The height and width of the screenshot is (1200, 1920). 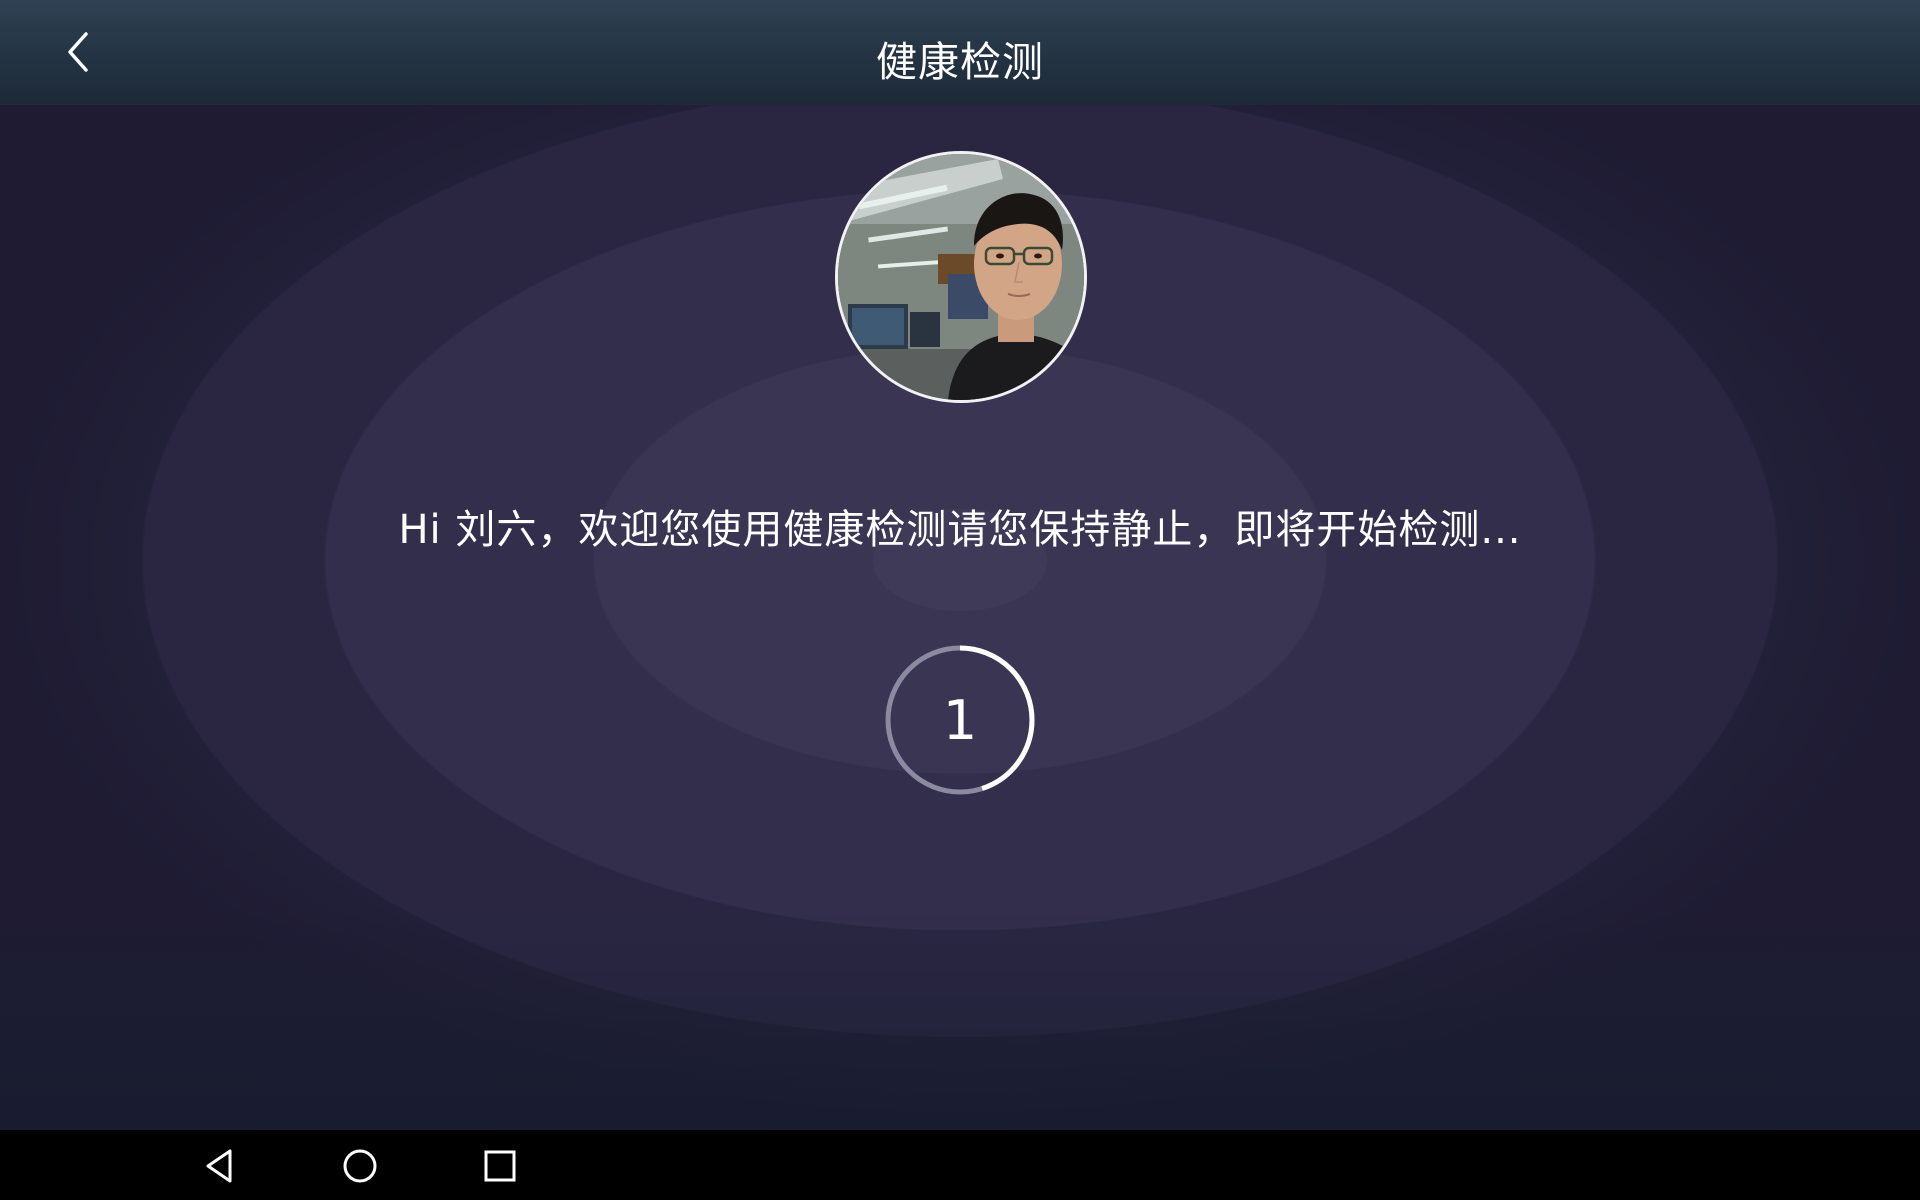 I want to click on triangle-back-icon, so click(x=219, y=1166).